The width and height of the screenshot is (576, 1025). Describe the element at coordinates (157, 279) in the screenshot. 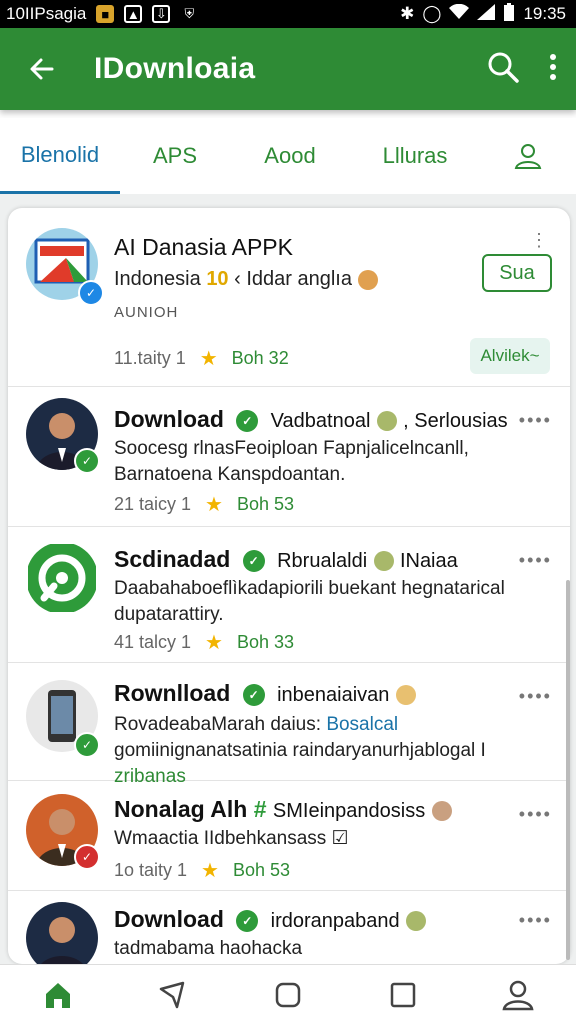

I see `featured-subtitle-text: Indonesia` at that location.